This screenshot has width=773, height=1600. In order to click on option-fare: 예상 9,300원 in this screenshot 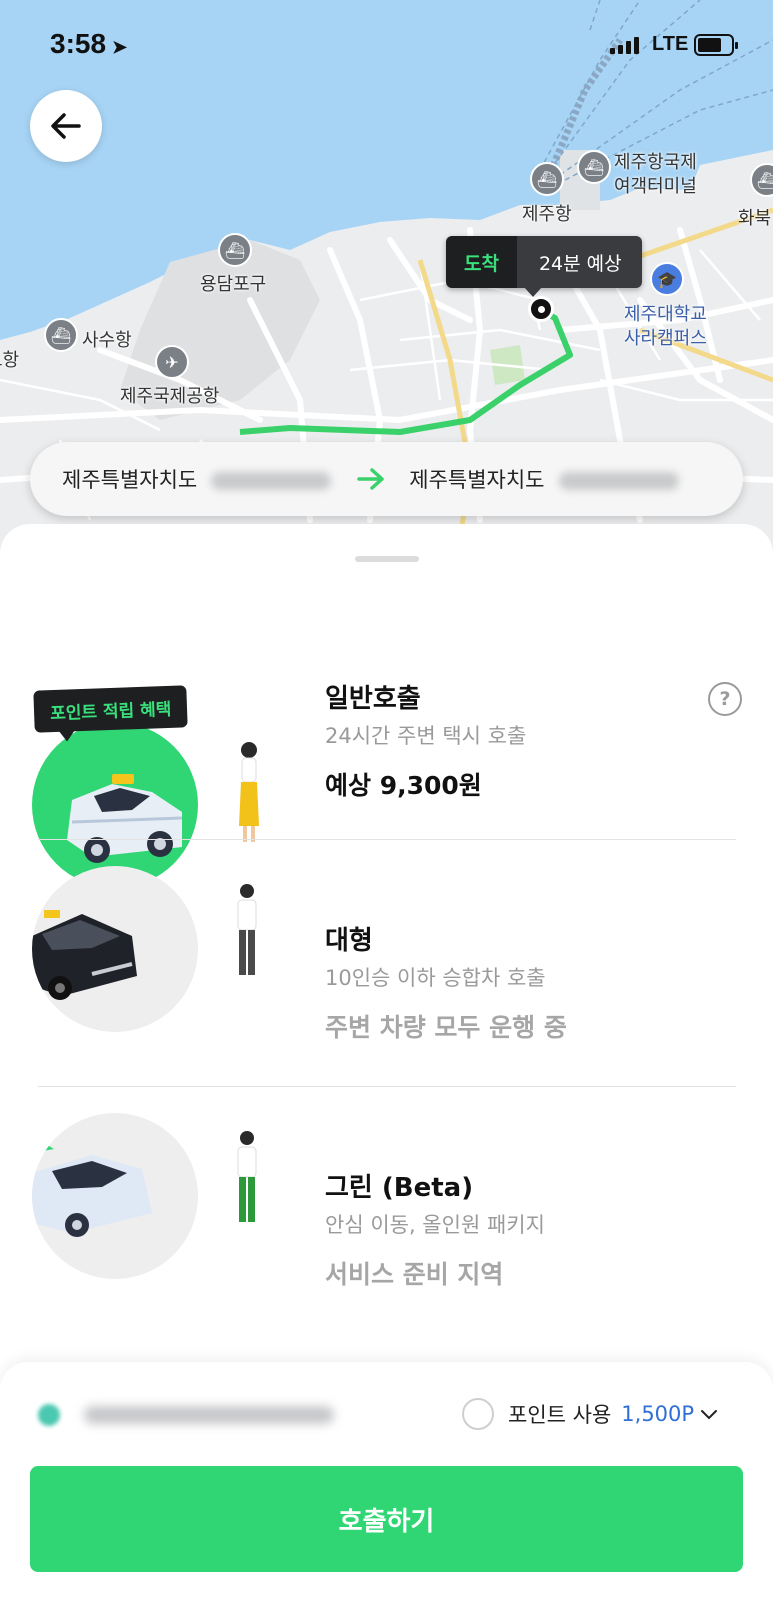, I will do `click(403, 785)`.